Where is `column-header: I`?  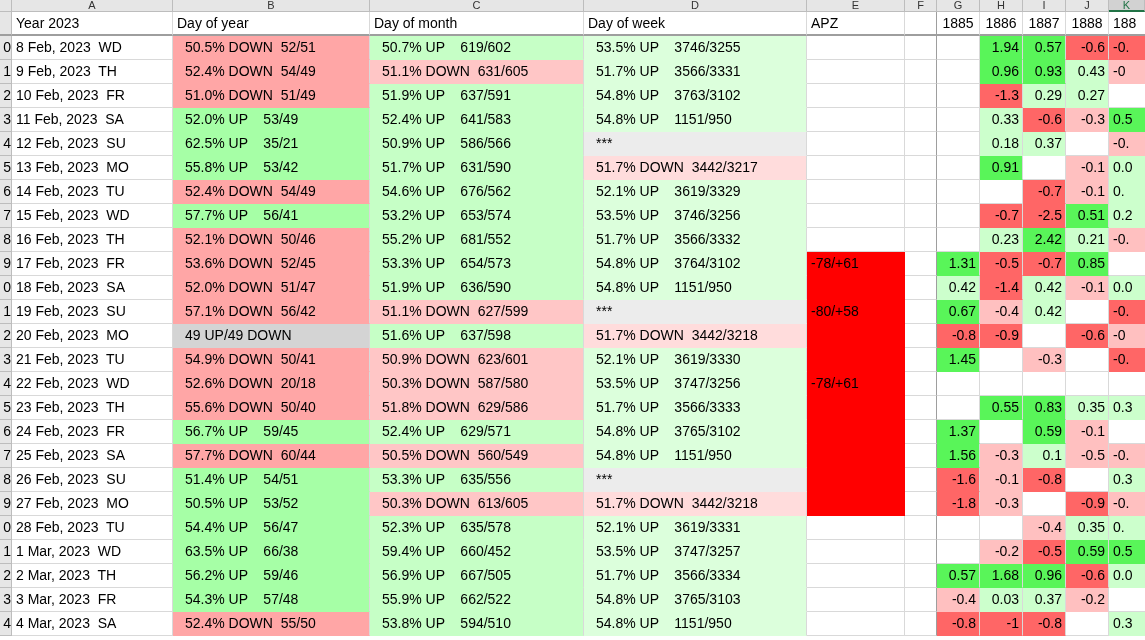
column-header: I is located at coordinates (1044, 6).